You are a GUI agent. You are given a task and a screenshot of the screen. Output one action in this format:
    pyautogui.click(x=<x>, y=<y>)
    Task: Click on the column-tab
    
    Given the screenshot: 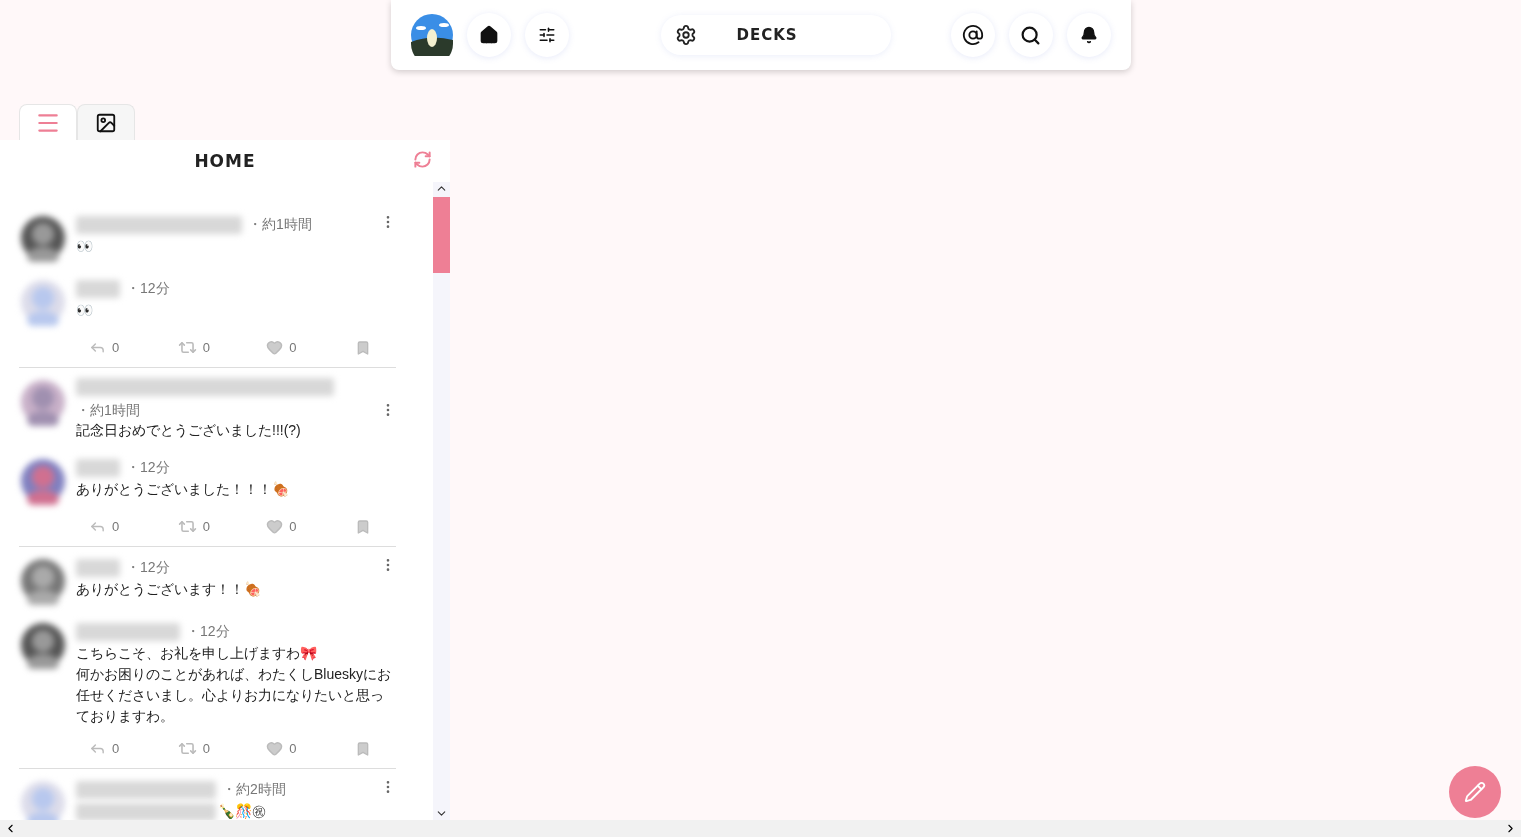 What is the action you would take?
    pyautogui.click(x=106, y=122)
    